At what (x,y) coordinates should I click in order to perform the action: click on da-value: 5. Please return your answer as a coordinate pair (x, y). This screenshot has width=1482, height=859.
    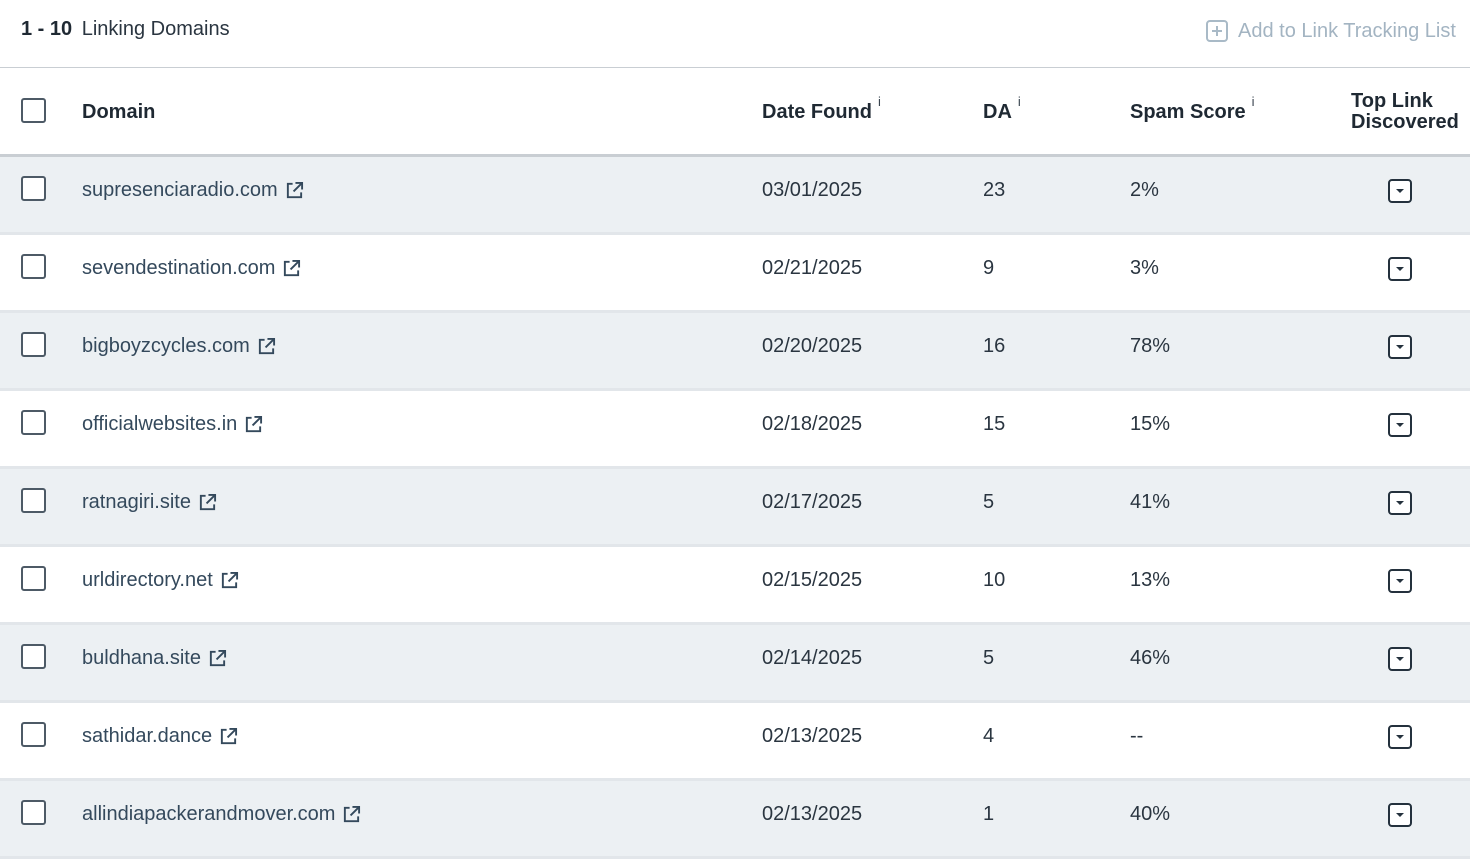
    Looking at the image, I should click on (989, 658).